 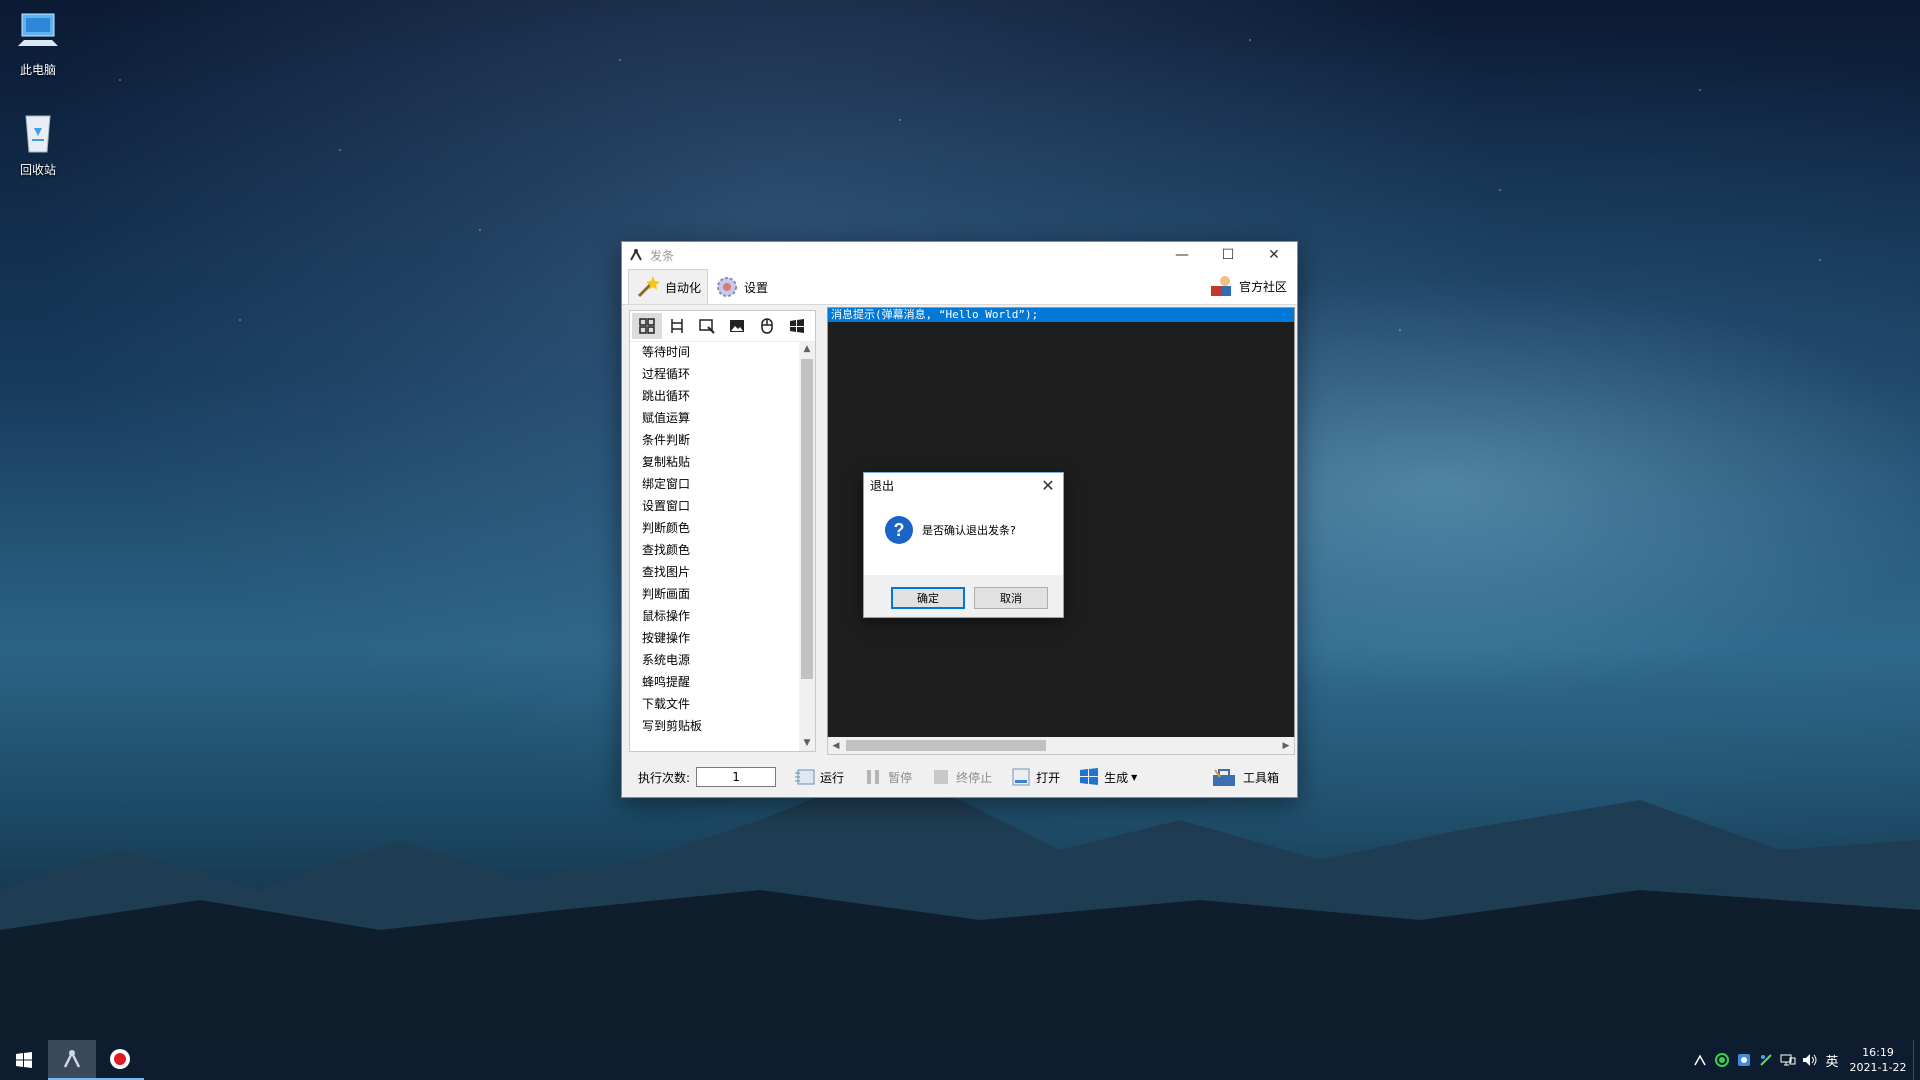 What do you see at coordinates (736, 777) in the screenshot?
I see `exec-count-input: 1` at bounding box center [736, 777].